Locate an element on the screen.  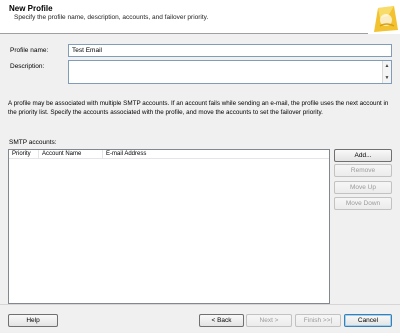
scroll-up-arrow-icon: ▲ is located at coordinates (387, 66).